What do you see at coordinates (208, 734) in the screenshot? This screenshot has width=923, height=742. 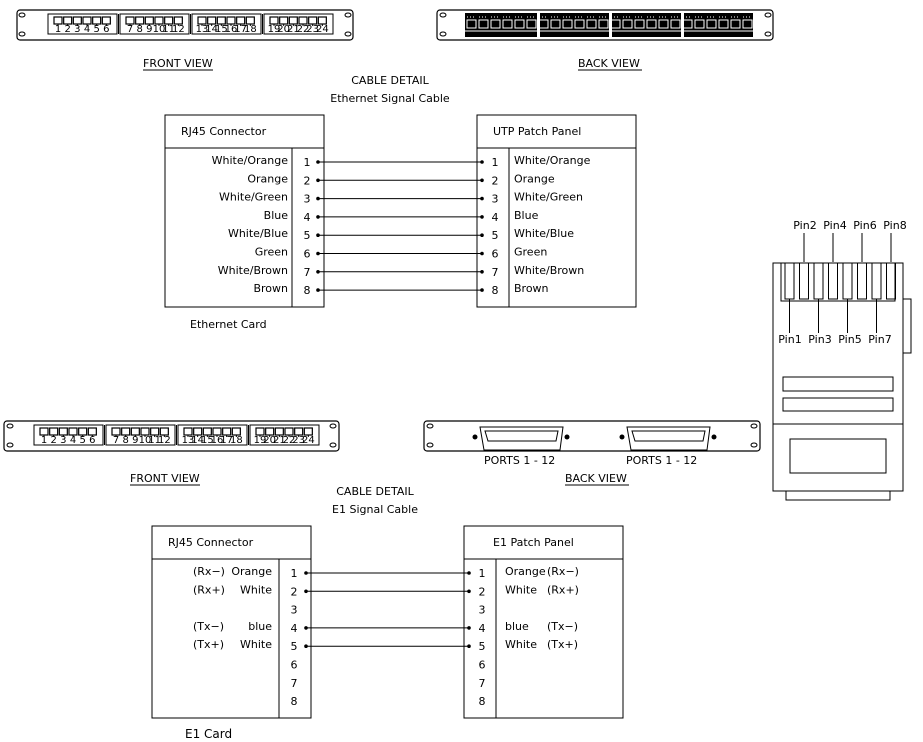 I see `e1-card-caption: E1 Card` at bounding box center [208, 734].